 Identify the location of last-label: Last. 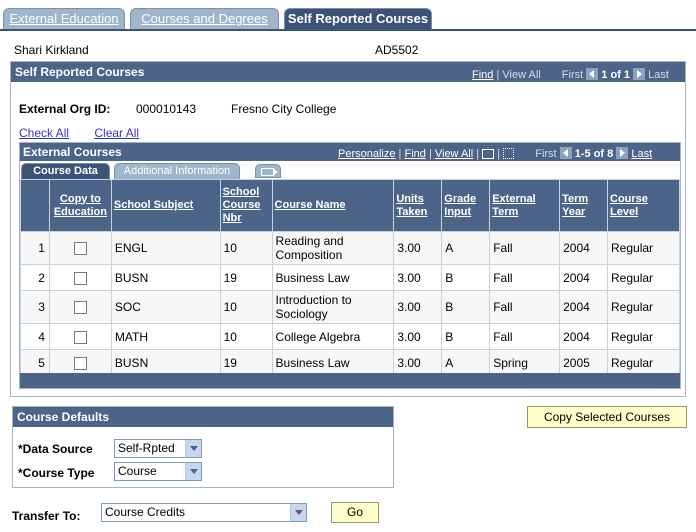
(658, 75).